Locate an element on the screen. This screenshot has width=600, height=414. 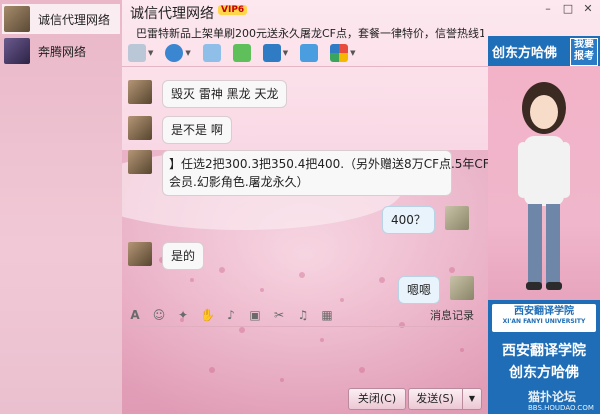
message-sent: 嗯嗯 is located at coordinates (436, 290).